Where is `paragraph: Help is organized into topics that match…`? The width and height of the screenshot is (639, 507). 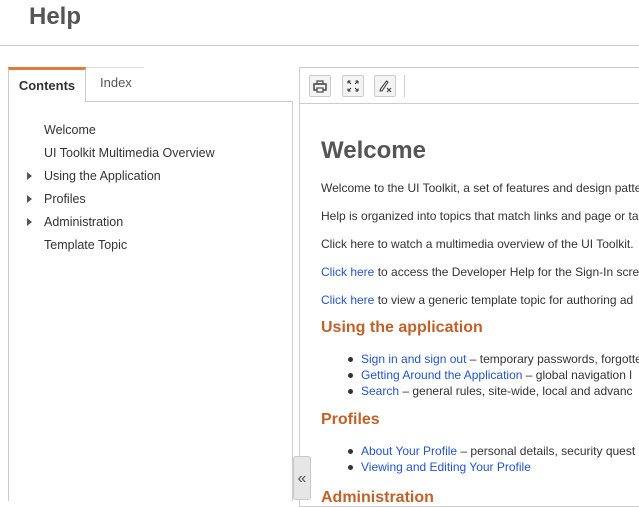 paragraph: Help is organized into topics that match… is located at coordinates (480, 216).